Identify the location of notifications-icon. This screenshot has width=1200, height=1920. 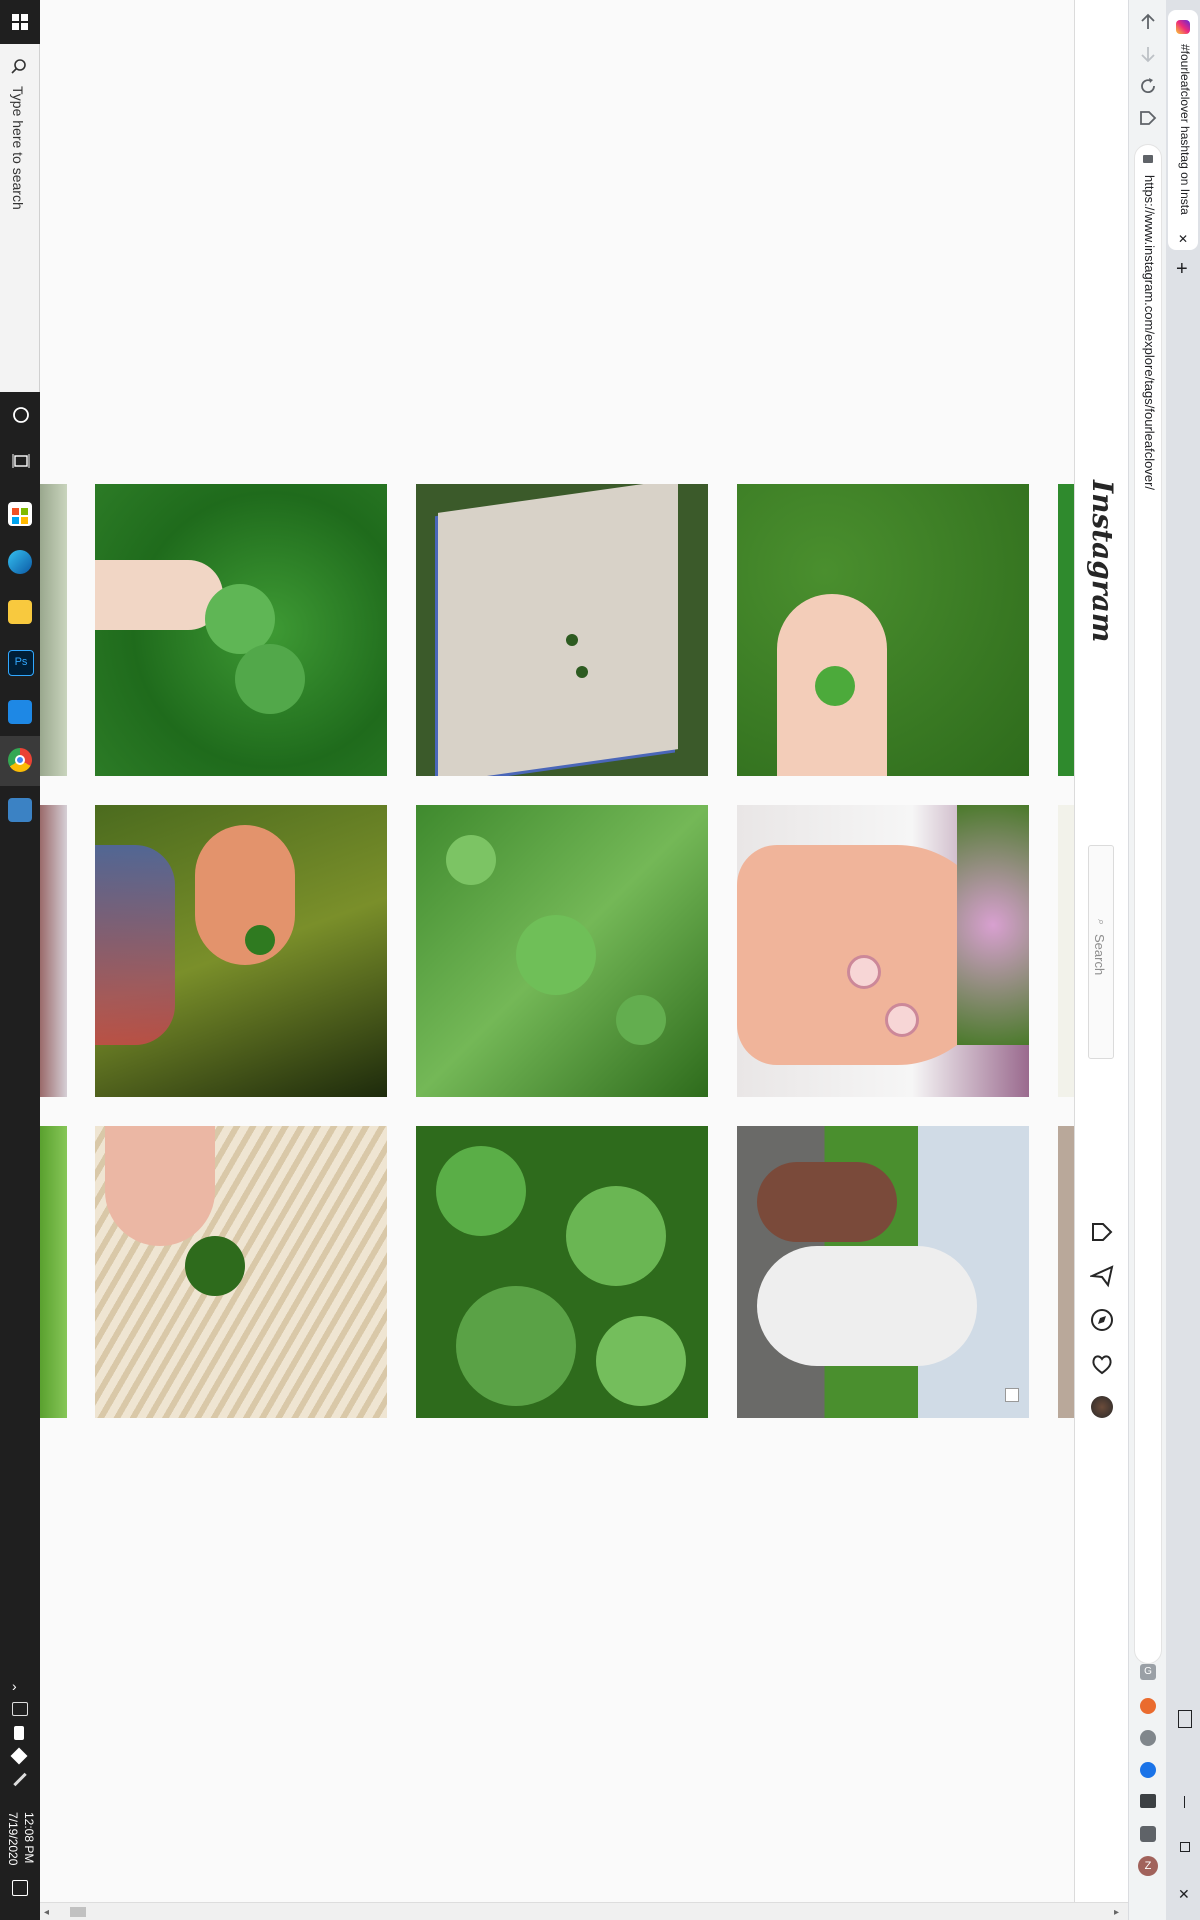
(20, 1888).